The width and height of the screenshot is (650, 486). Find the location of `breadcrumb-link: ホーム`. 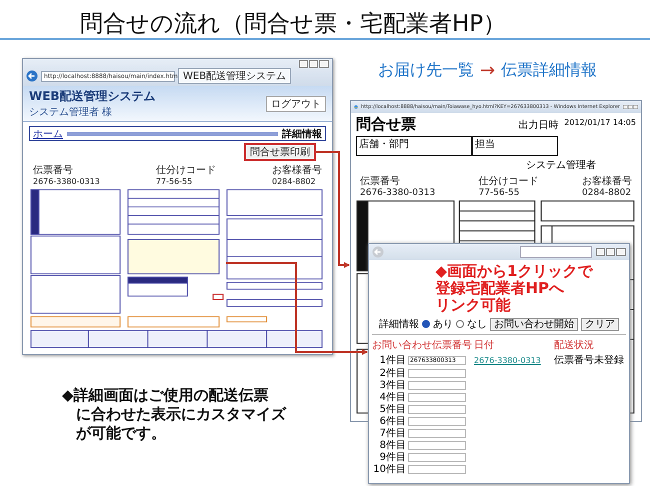

breadcrumb-link: ホーム is located at coordinates (48, 133).